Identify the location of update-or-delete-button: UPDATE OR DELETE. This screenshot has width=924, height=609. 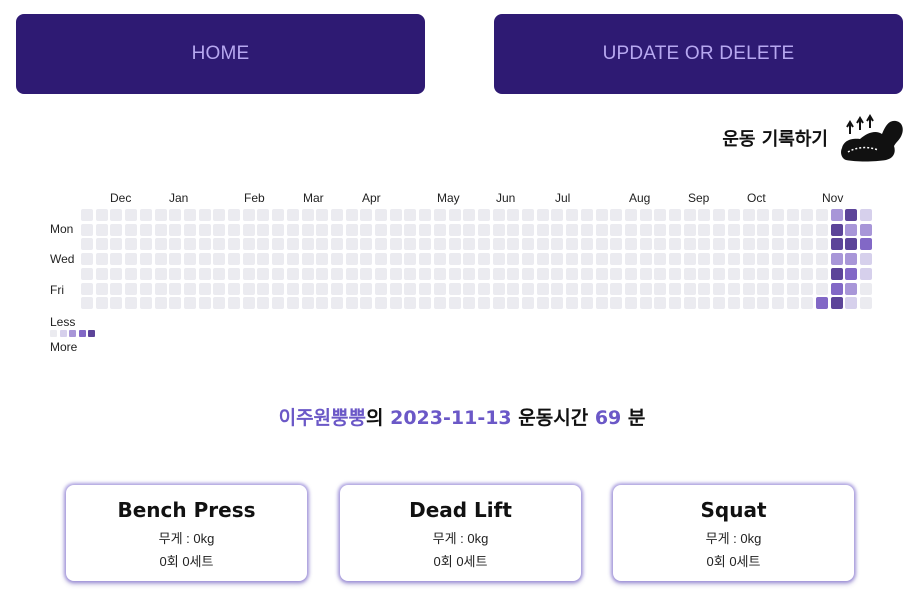
(698, 54).